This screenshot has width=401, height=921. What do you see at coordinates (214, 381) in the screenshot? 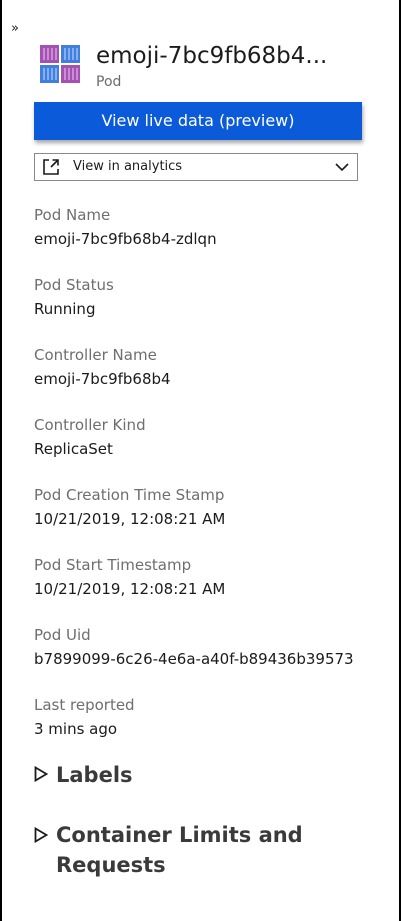
I see `property-controller-name: Controller Name emoji-7bc9fb68b4` at bounding box center [214, 381].